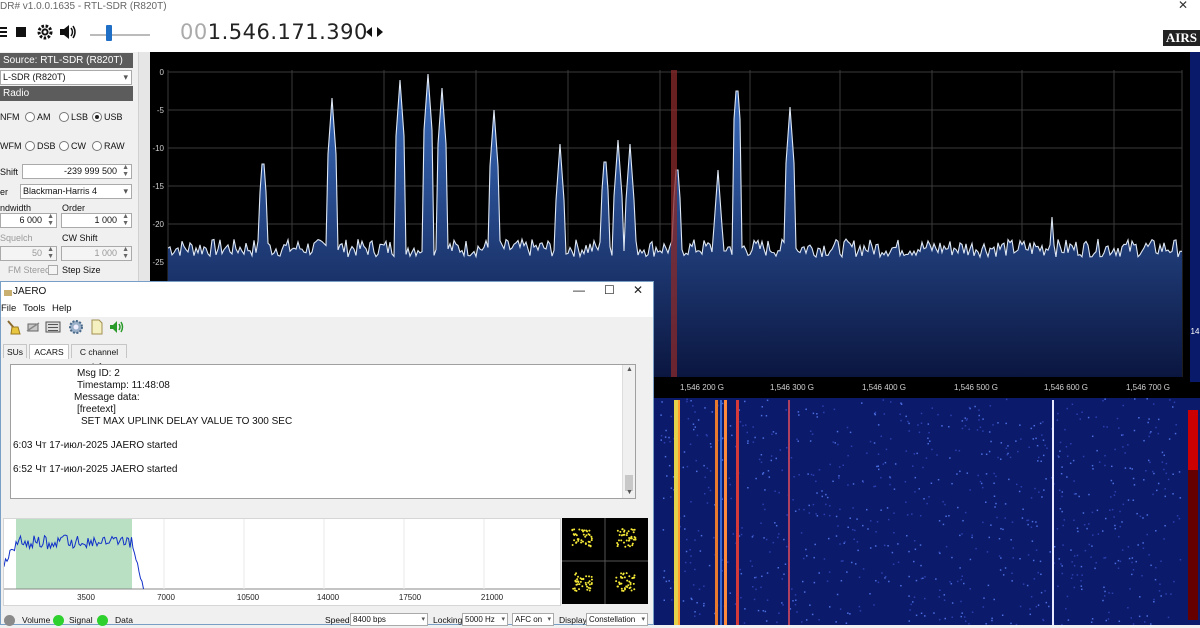 Image resolution: width=1200 pixels, height=628 pixels. What do you see at coordinates (248, 597) in the screenshot?
I see `plot-tick-label: 10500` at bounding box center [248, 597].